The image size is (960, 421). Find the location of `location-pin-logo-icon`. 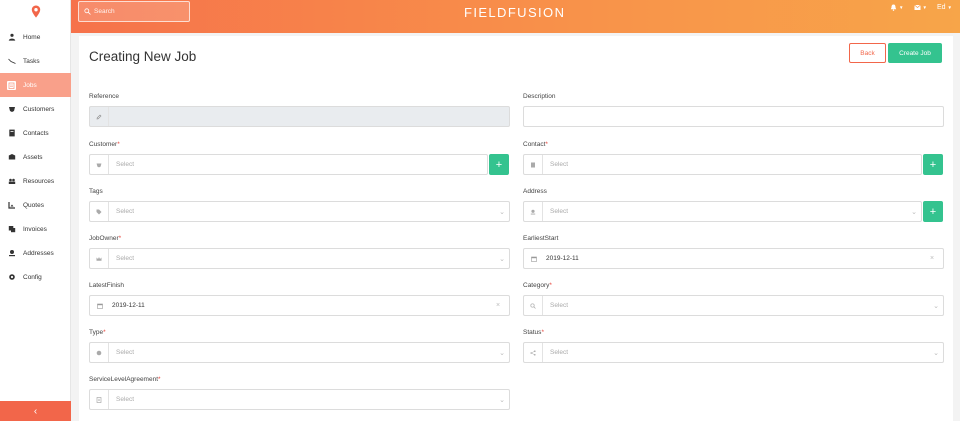

location-pin-logo-icon is located at coordinates (35, 11).